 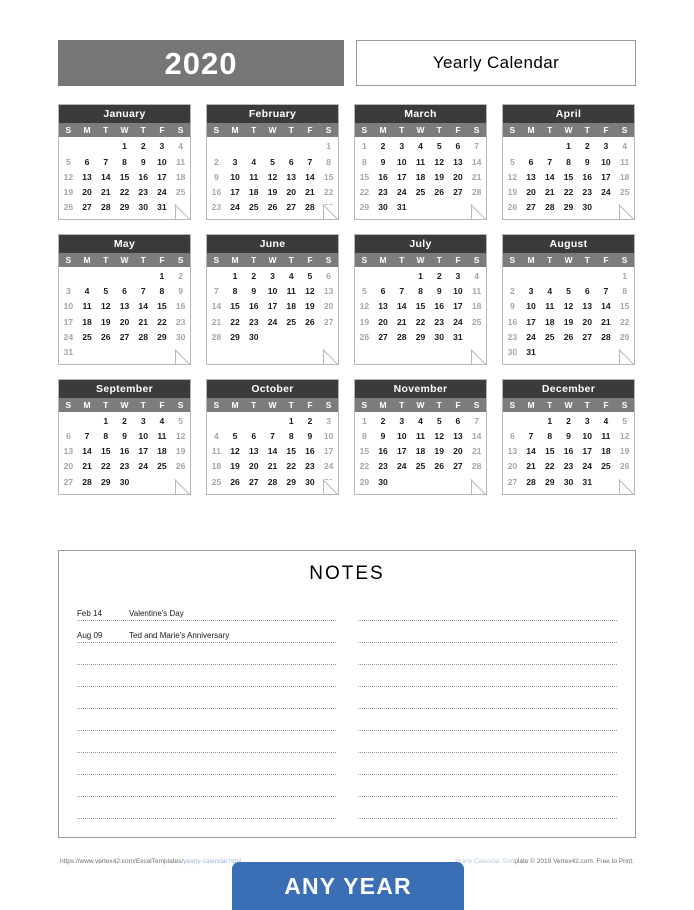 What do you see at coordinates (512, 481) in the screenshot?
I see `day-cell: 27` at bounding box center [512, 481].